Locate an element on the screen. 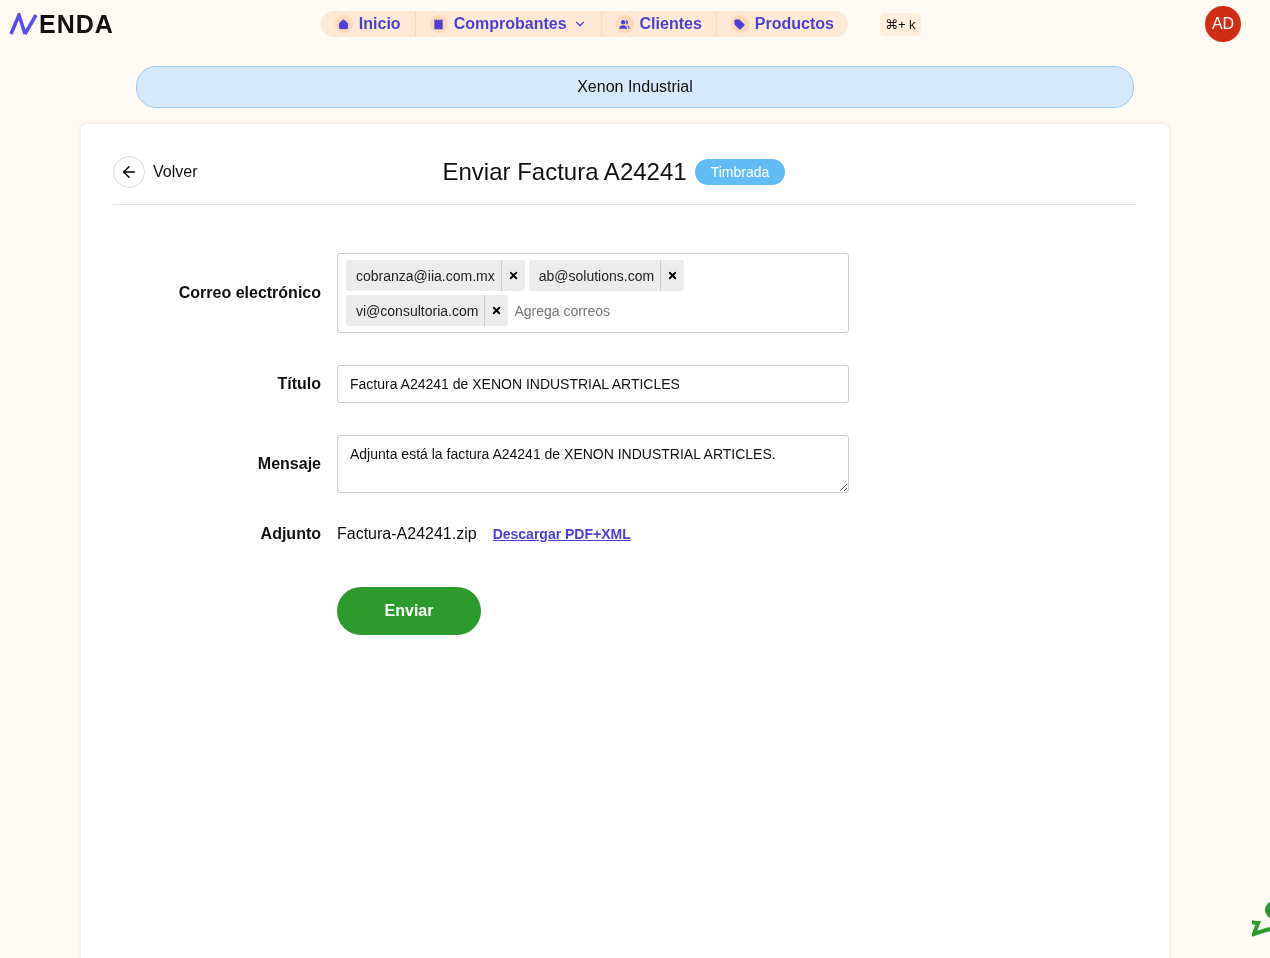 Image resolution: width=1270 pixels, height=958 pixels. back-label: Volver is located at coordinates (175, 172).